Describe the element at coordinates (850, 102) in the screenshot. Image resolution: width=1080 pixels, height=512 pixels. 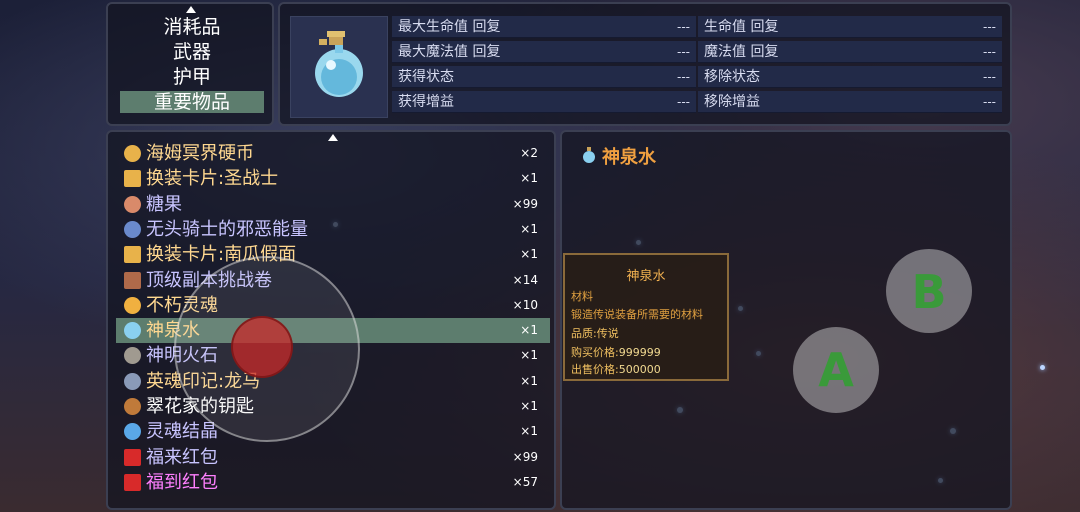
I see `stat-remove-buff: 移除增益 ---` at that location.